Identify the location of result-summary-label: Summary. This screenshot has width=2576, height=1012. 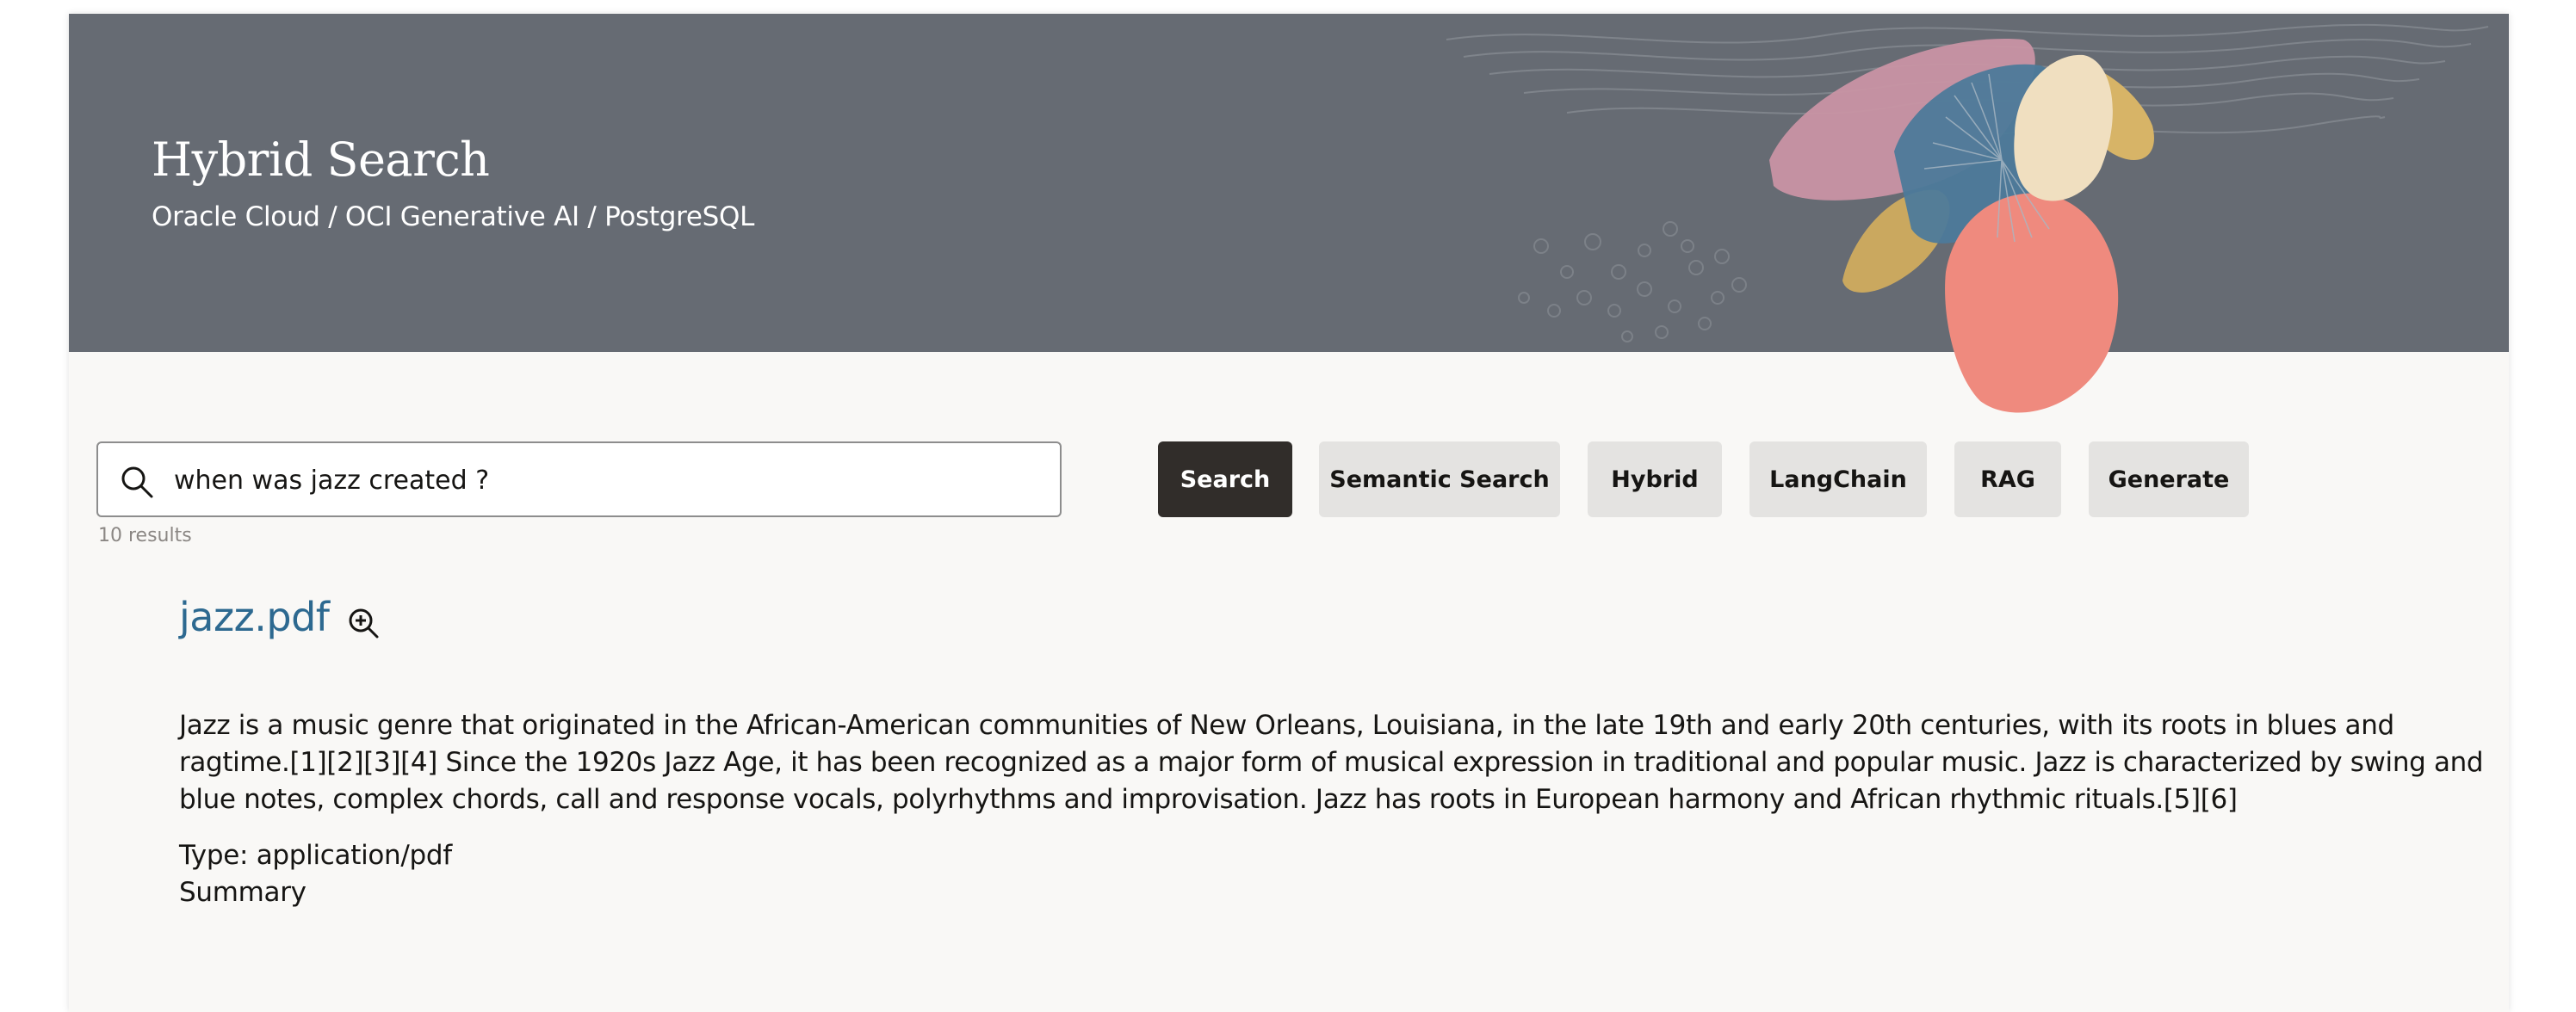
(243, 892).